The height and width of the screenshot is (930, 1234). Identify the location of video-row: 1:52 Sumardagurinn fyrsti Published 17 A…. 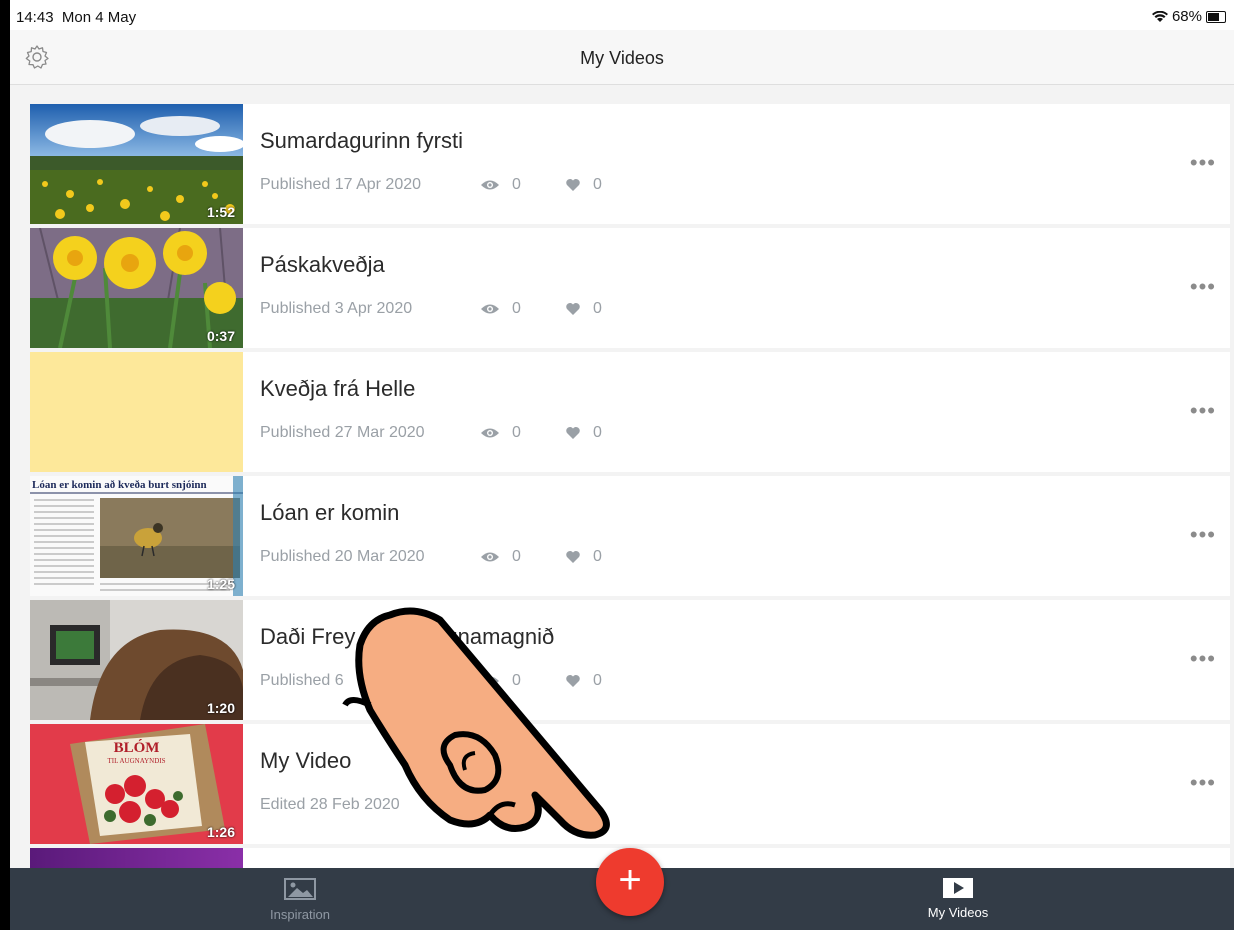
(630, 164).